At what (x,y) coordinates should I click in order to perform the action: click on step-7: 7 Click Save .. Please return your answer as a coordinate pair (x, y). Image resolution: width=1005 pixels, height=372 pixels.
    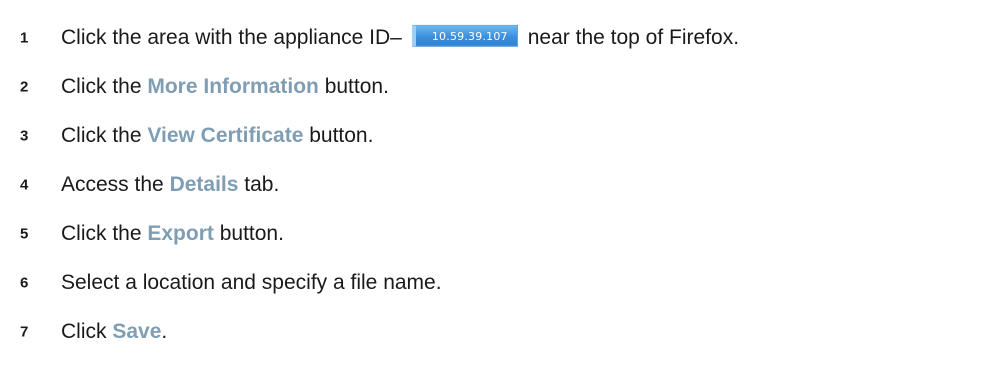
    Looking at the image, I should click on (502, 331).